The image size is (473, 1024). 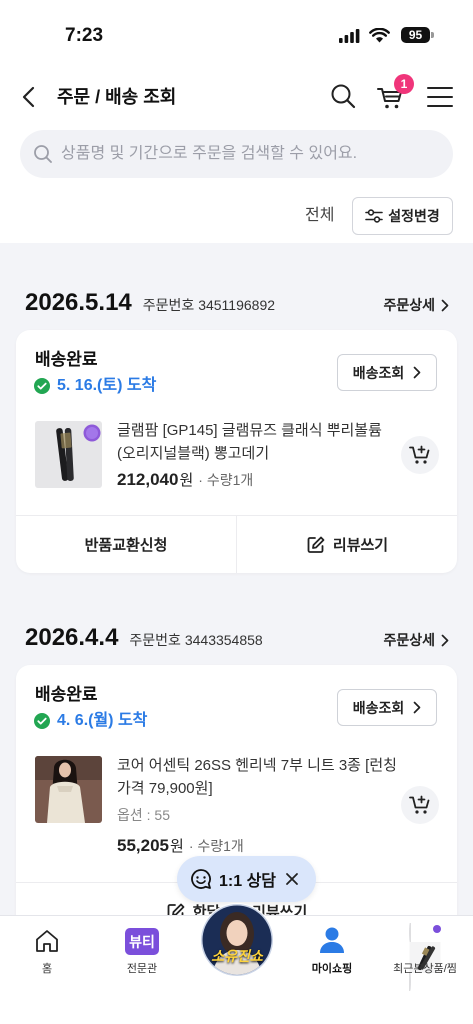 I want to click on arrival-info: 5. 16.(토) 도착, so click(x=95, y=386).